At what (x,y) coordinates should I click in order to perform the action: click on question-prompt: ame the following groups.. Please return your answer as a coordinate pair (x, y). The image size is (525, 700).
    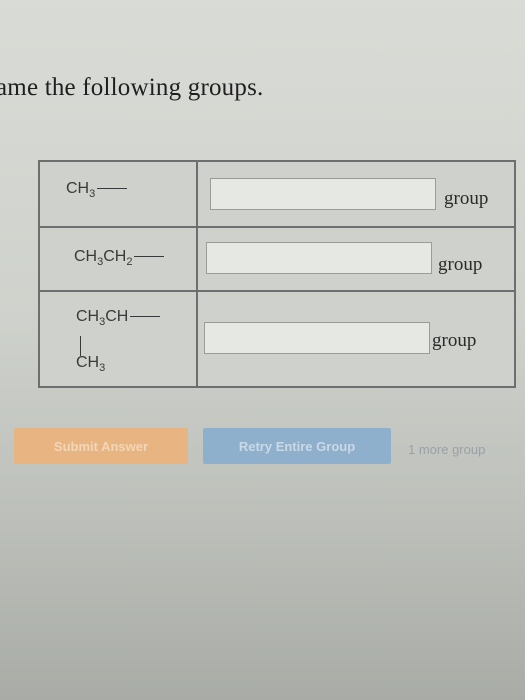
    Looking at the image, I should click on (132, 87).